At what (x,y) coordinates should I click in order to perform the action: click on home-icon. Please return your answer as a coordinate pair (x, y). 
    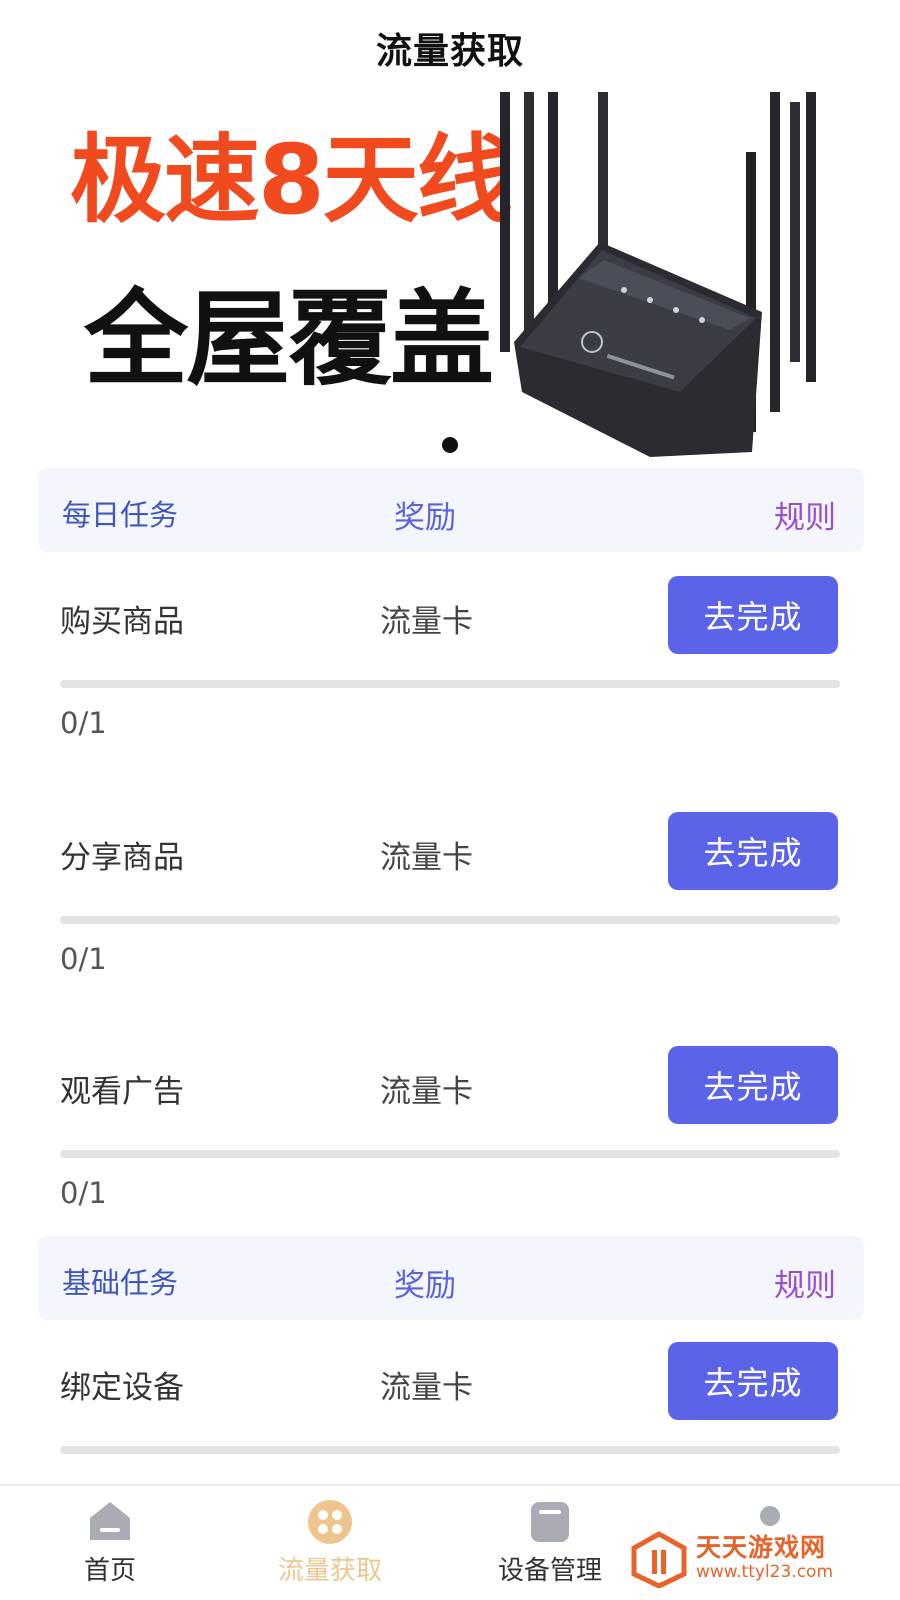
    Looking at the image, I should click on (110, 1521).